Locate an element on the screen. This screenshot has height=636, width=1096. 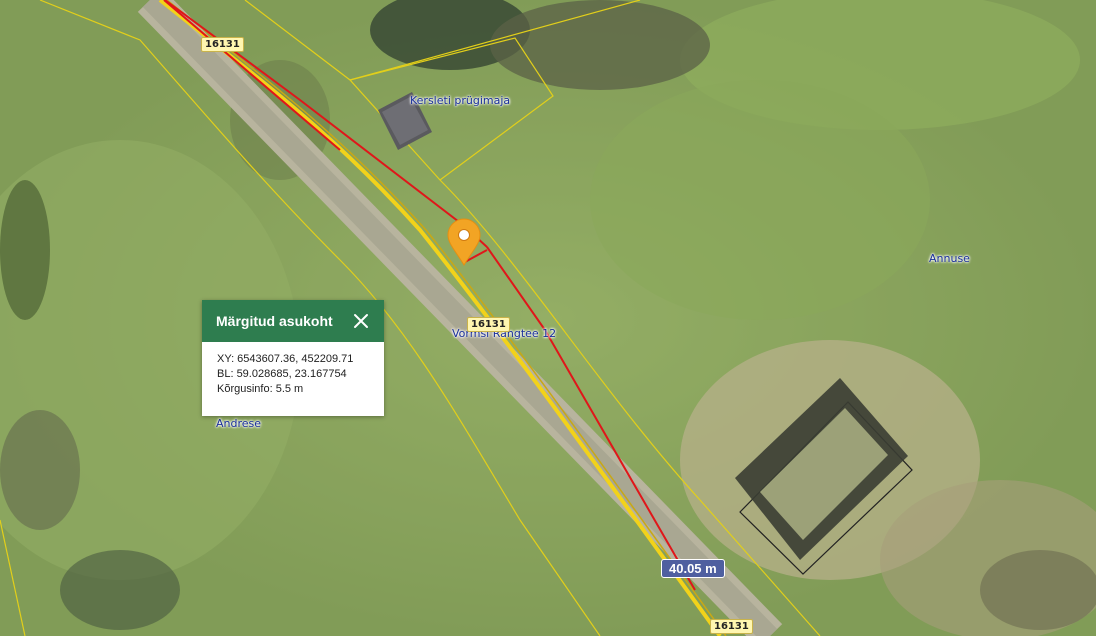
map-pin-icon is located at coordinates (464, 242).